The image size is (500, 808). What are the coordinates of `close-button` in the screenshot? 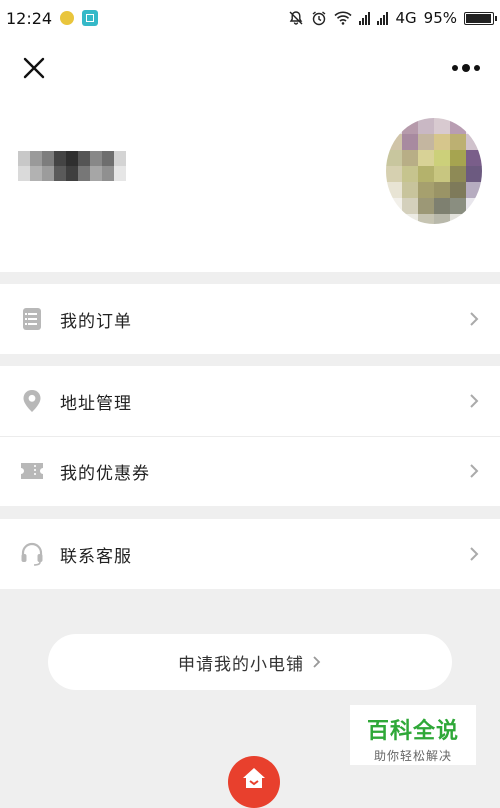 It's located at (34, 68).